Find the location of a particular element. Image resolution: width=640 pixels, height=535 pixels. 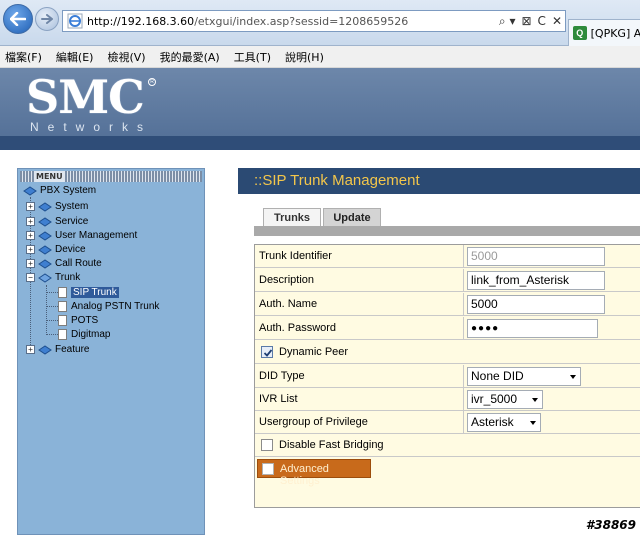

advanced-settings-toggle: Advanced Settings is located at coordinates (314, 473).